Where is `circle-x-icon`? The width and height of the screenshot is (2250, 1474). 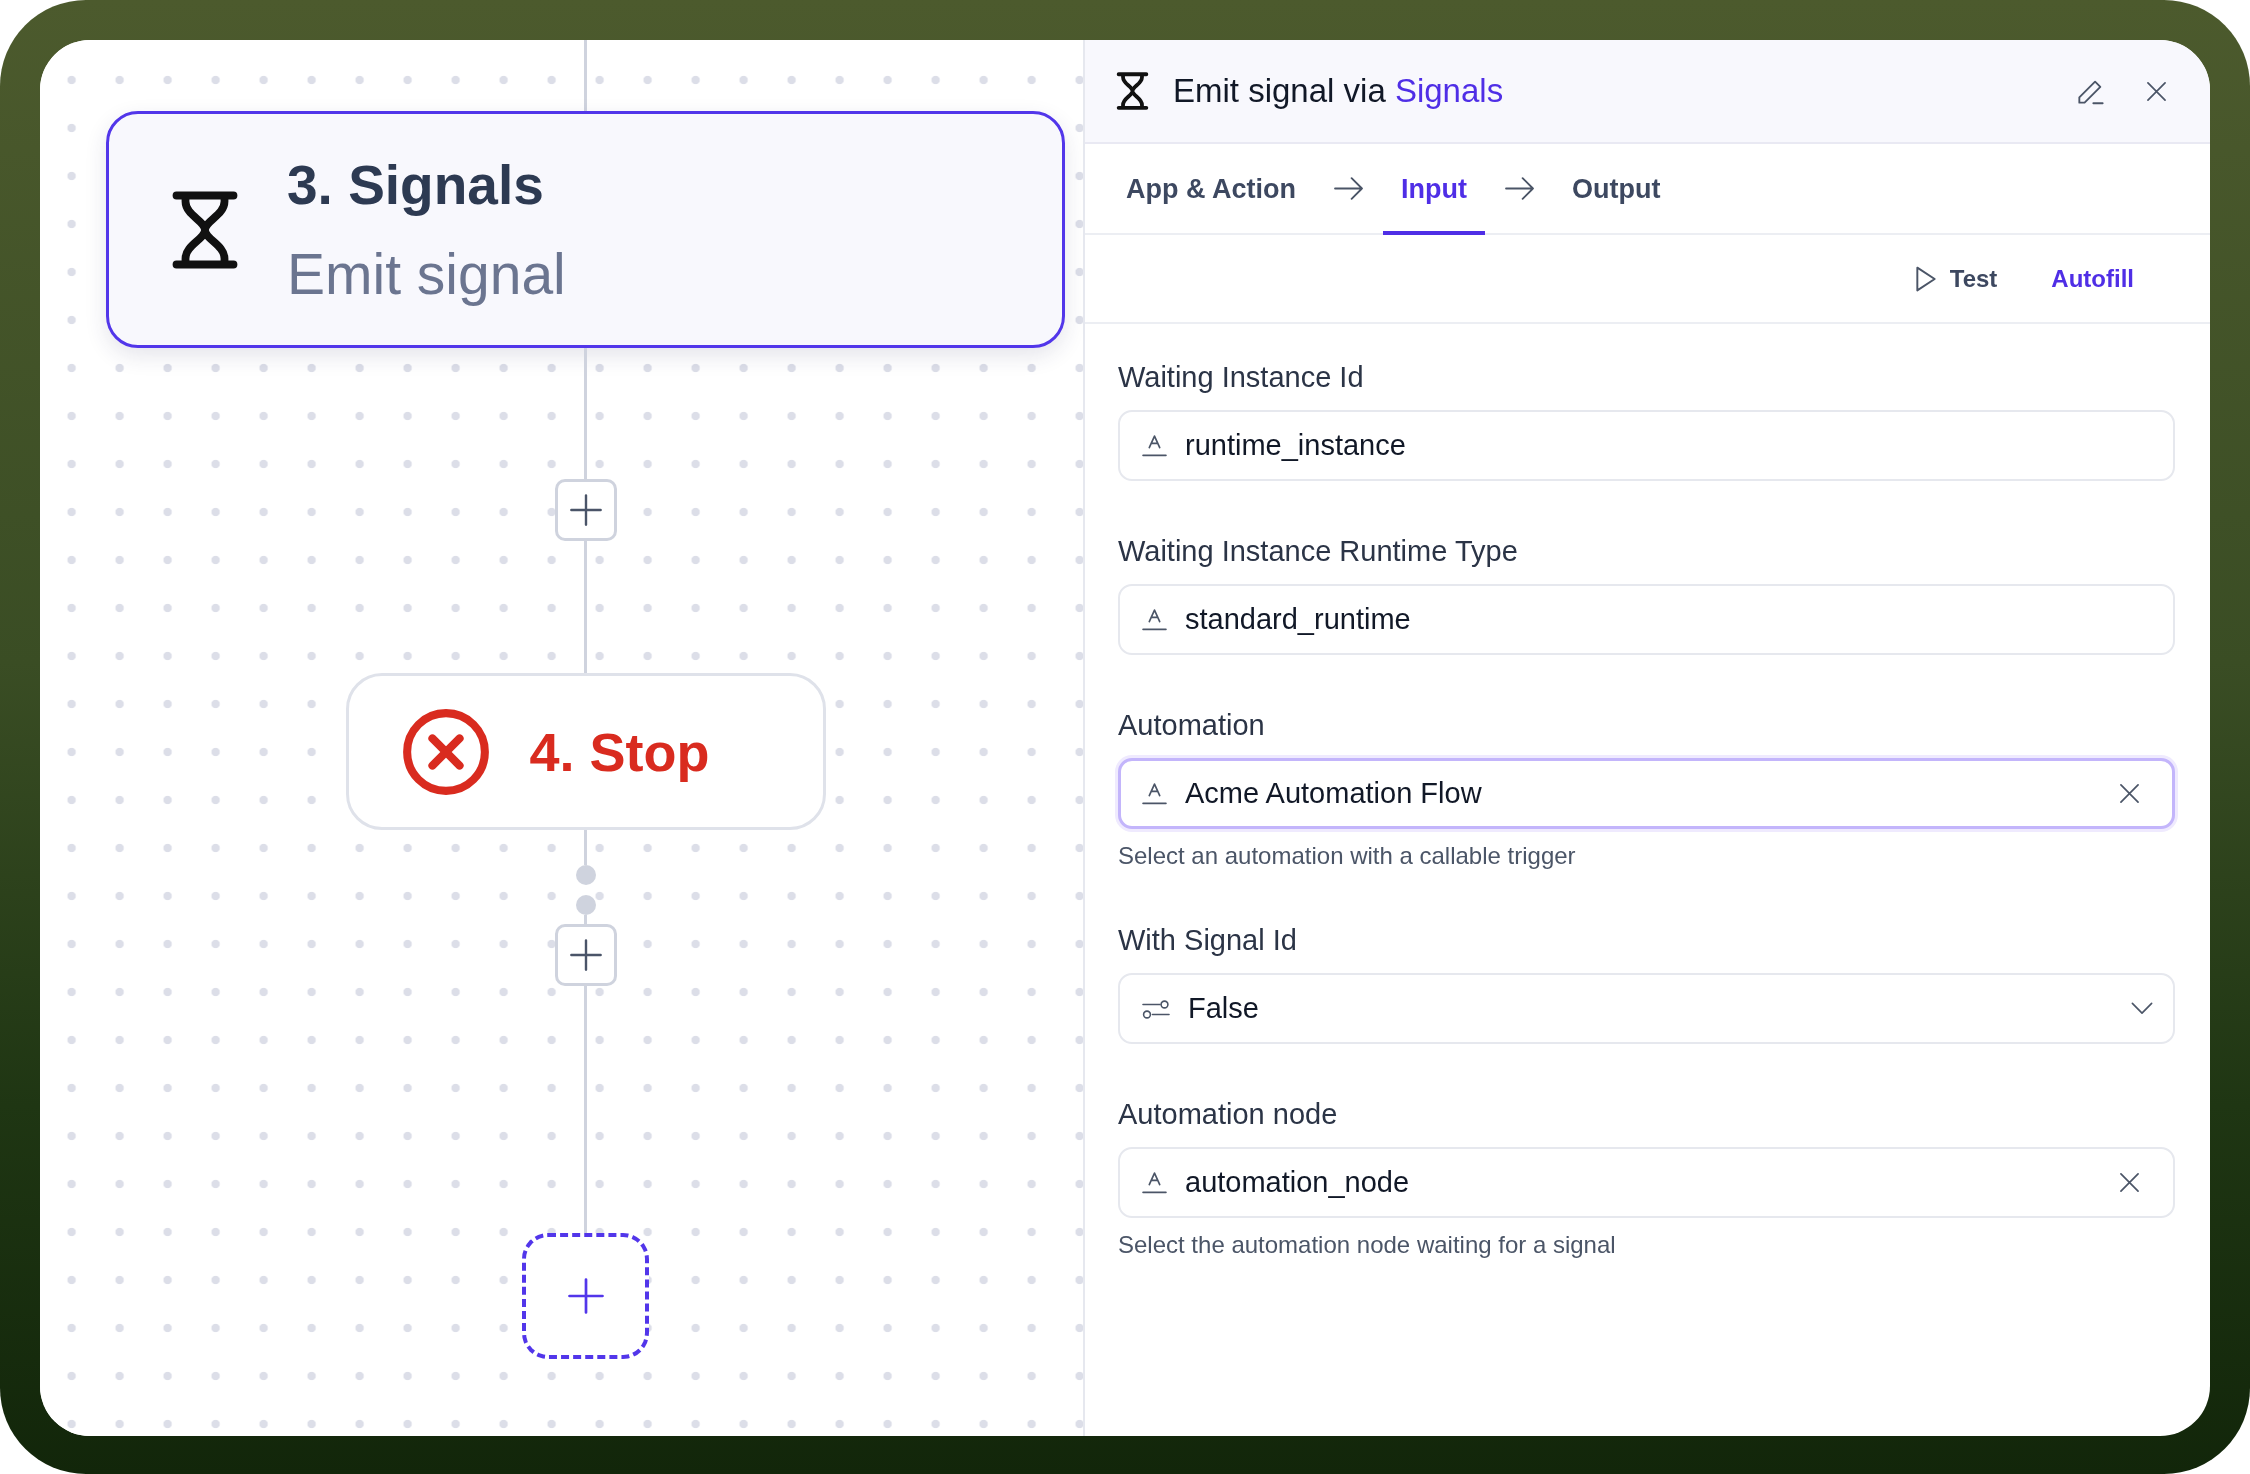
circle-x-icon is located at coordinates (445, 751).